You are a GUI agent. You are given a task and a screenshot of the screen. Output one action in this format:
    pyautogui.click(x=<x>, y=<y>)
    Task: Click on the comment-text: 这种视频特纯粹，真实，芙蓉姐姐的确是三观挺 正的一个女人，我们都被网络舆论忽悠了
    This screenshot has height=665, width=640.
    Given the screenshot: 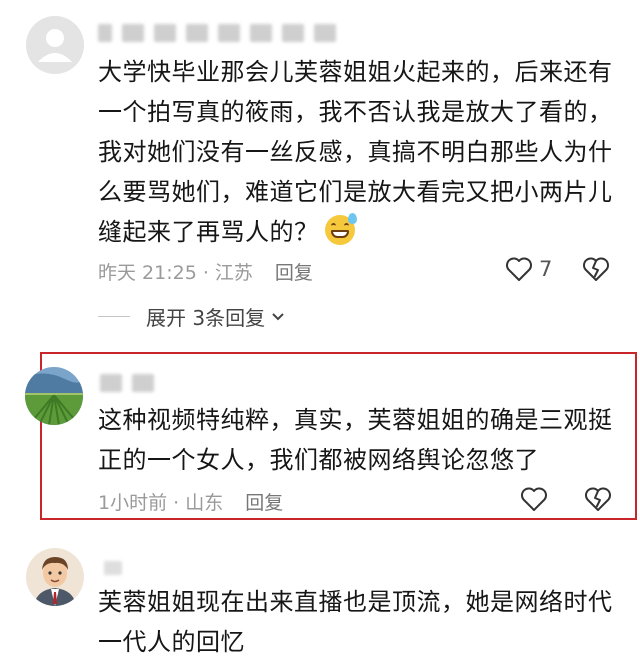 What is the action you would take?
    pyautogui.click(x=358, y=440)
    